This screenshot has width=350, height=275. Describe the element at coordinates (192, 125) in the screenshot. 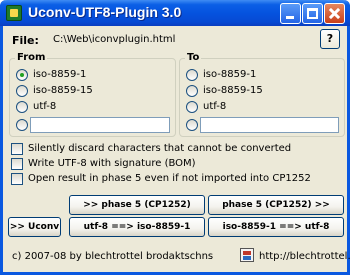

I see `to-radio-custom` at that location.